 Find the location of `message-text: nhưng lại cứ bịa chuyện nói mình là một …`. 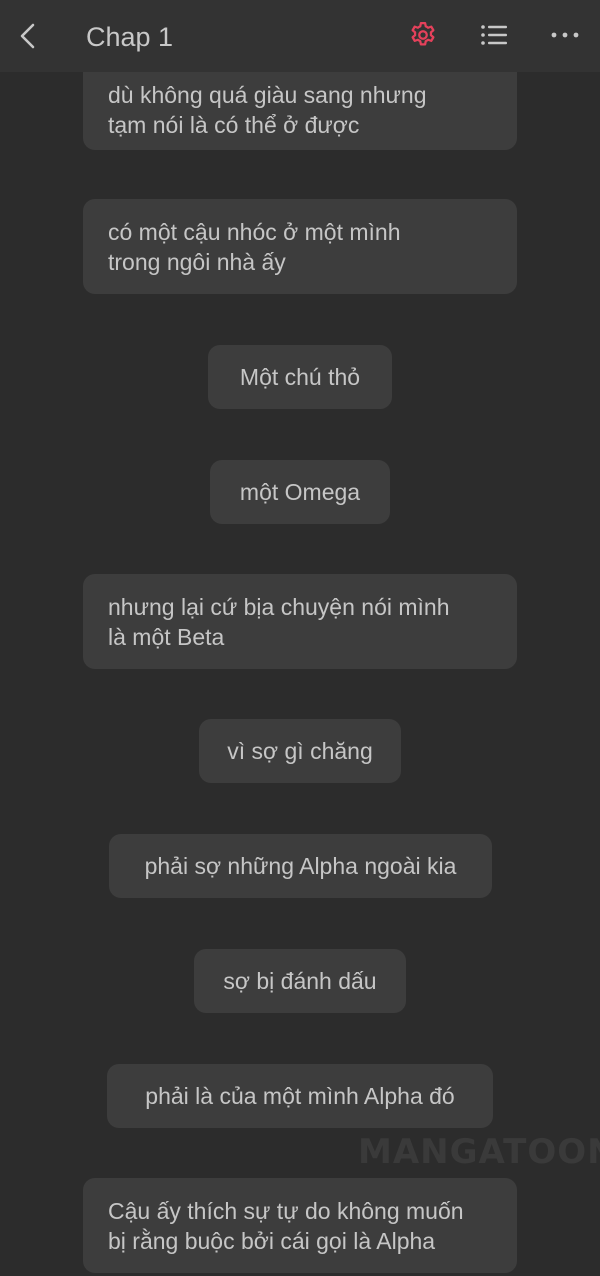

message-text: nhưng lại cứ bịa chuyện nói mình là một … is located at coordinates (279, 621).